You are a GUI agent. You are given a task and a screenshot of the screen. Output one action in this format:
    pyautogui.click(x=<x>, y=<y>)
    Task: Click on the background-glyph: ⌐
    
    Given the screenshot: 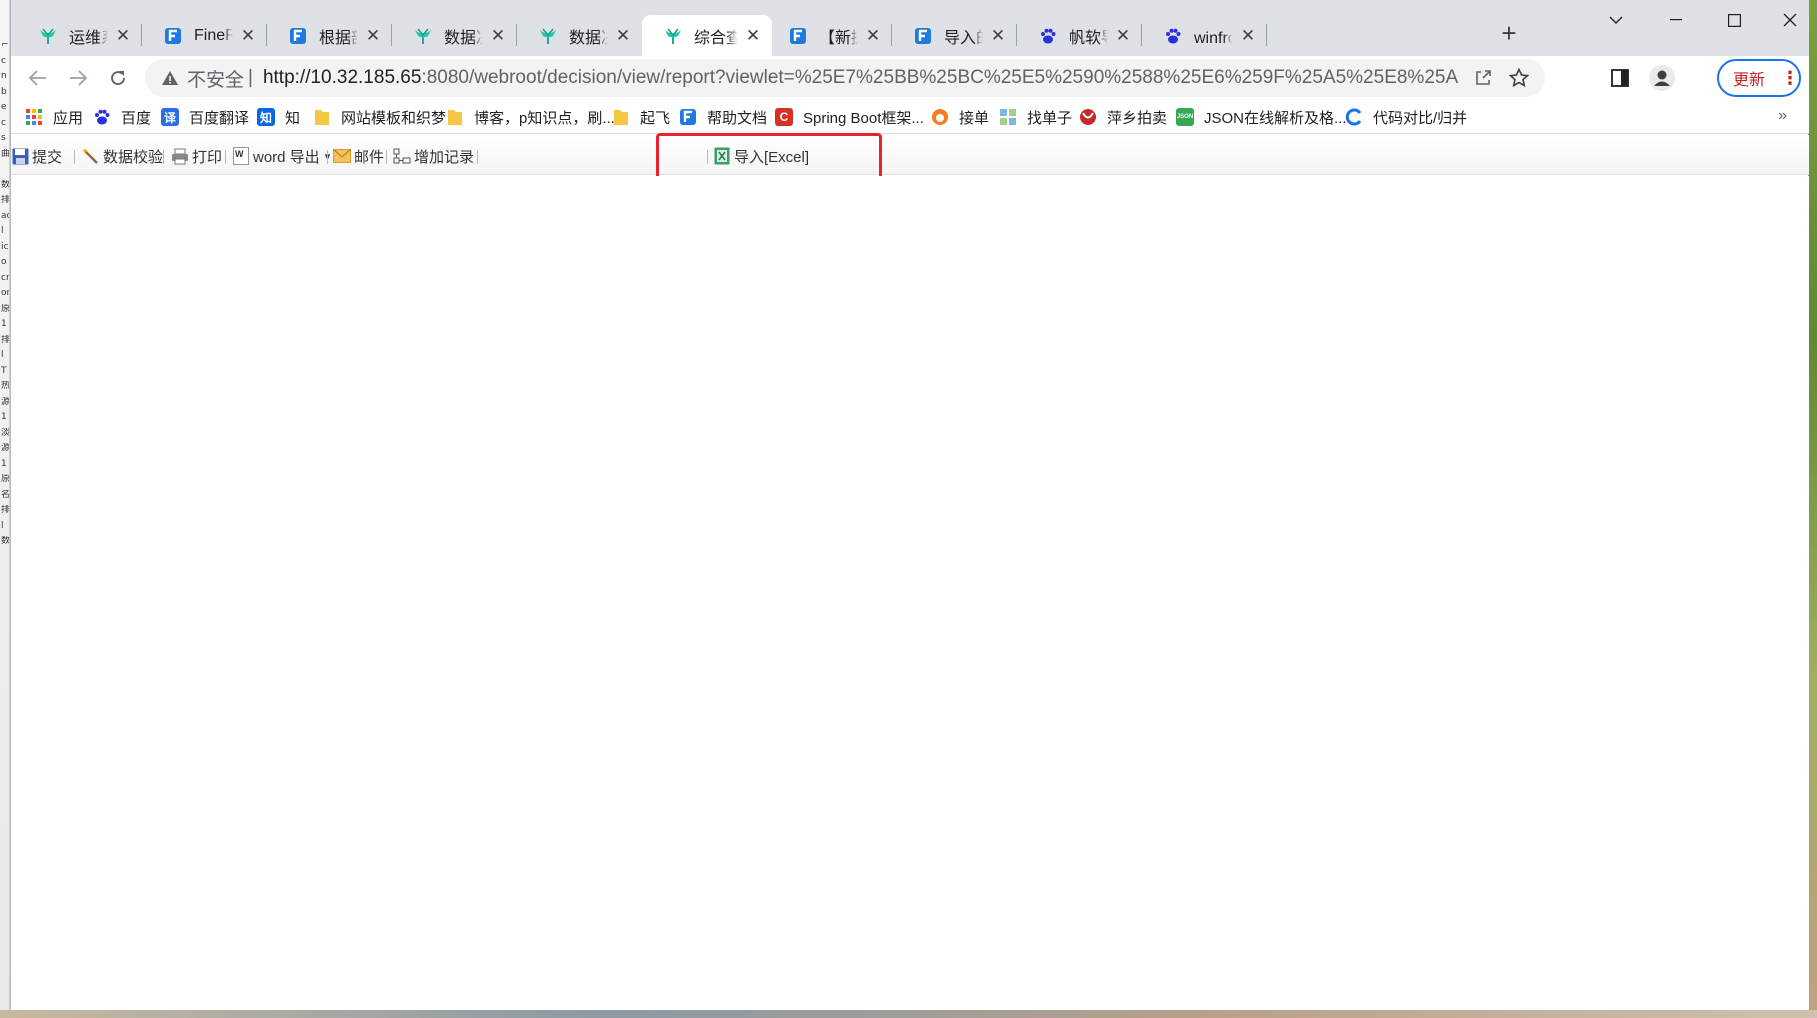 What is the action you would take?
    pyautogui.click(x=5, y=45)
    